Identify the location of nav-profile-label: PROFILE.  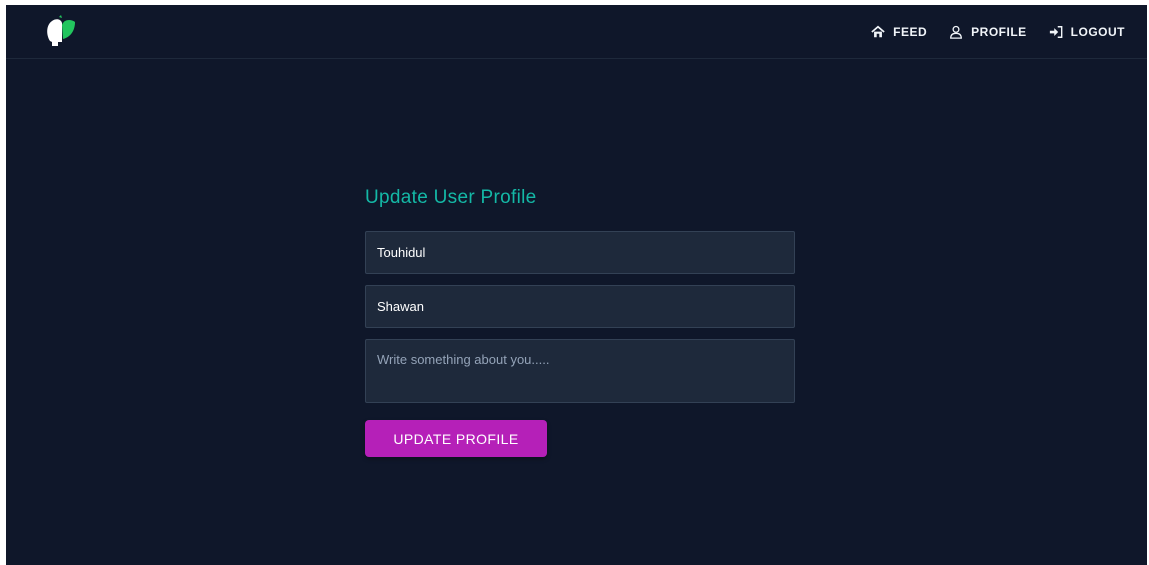
(999, 32).